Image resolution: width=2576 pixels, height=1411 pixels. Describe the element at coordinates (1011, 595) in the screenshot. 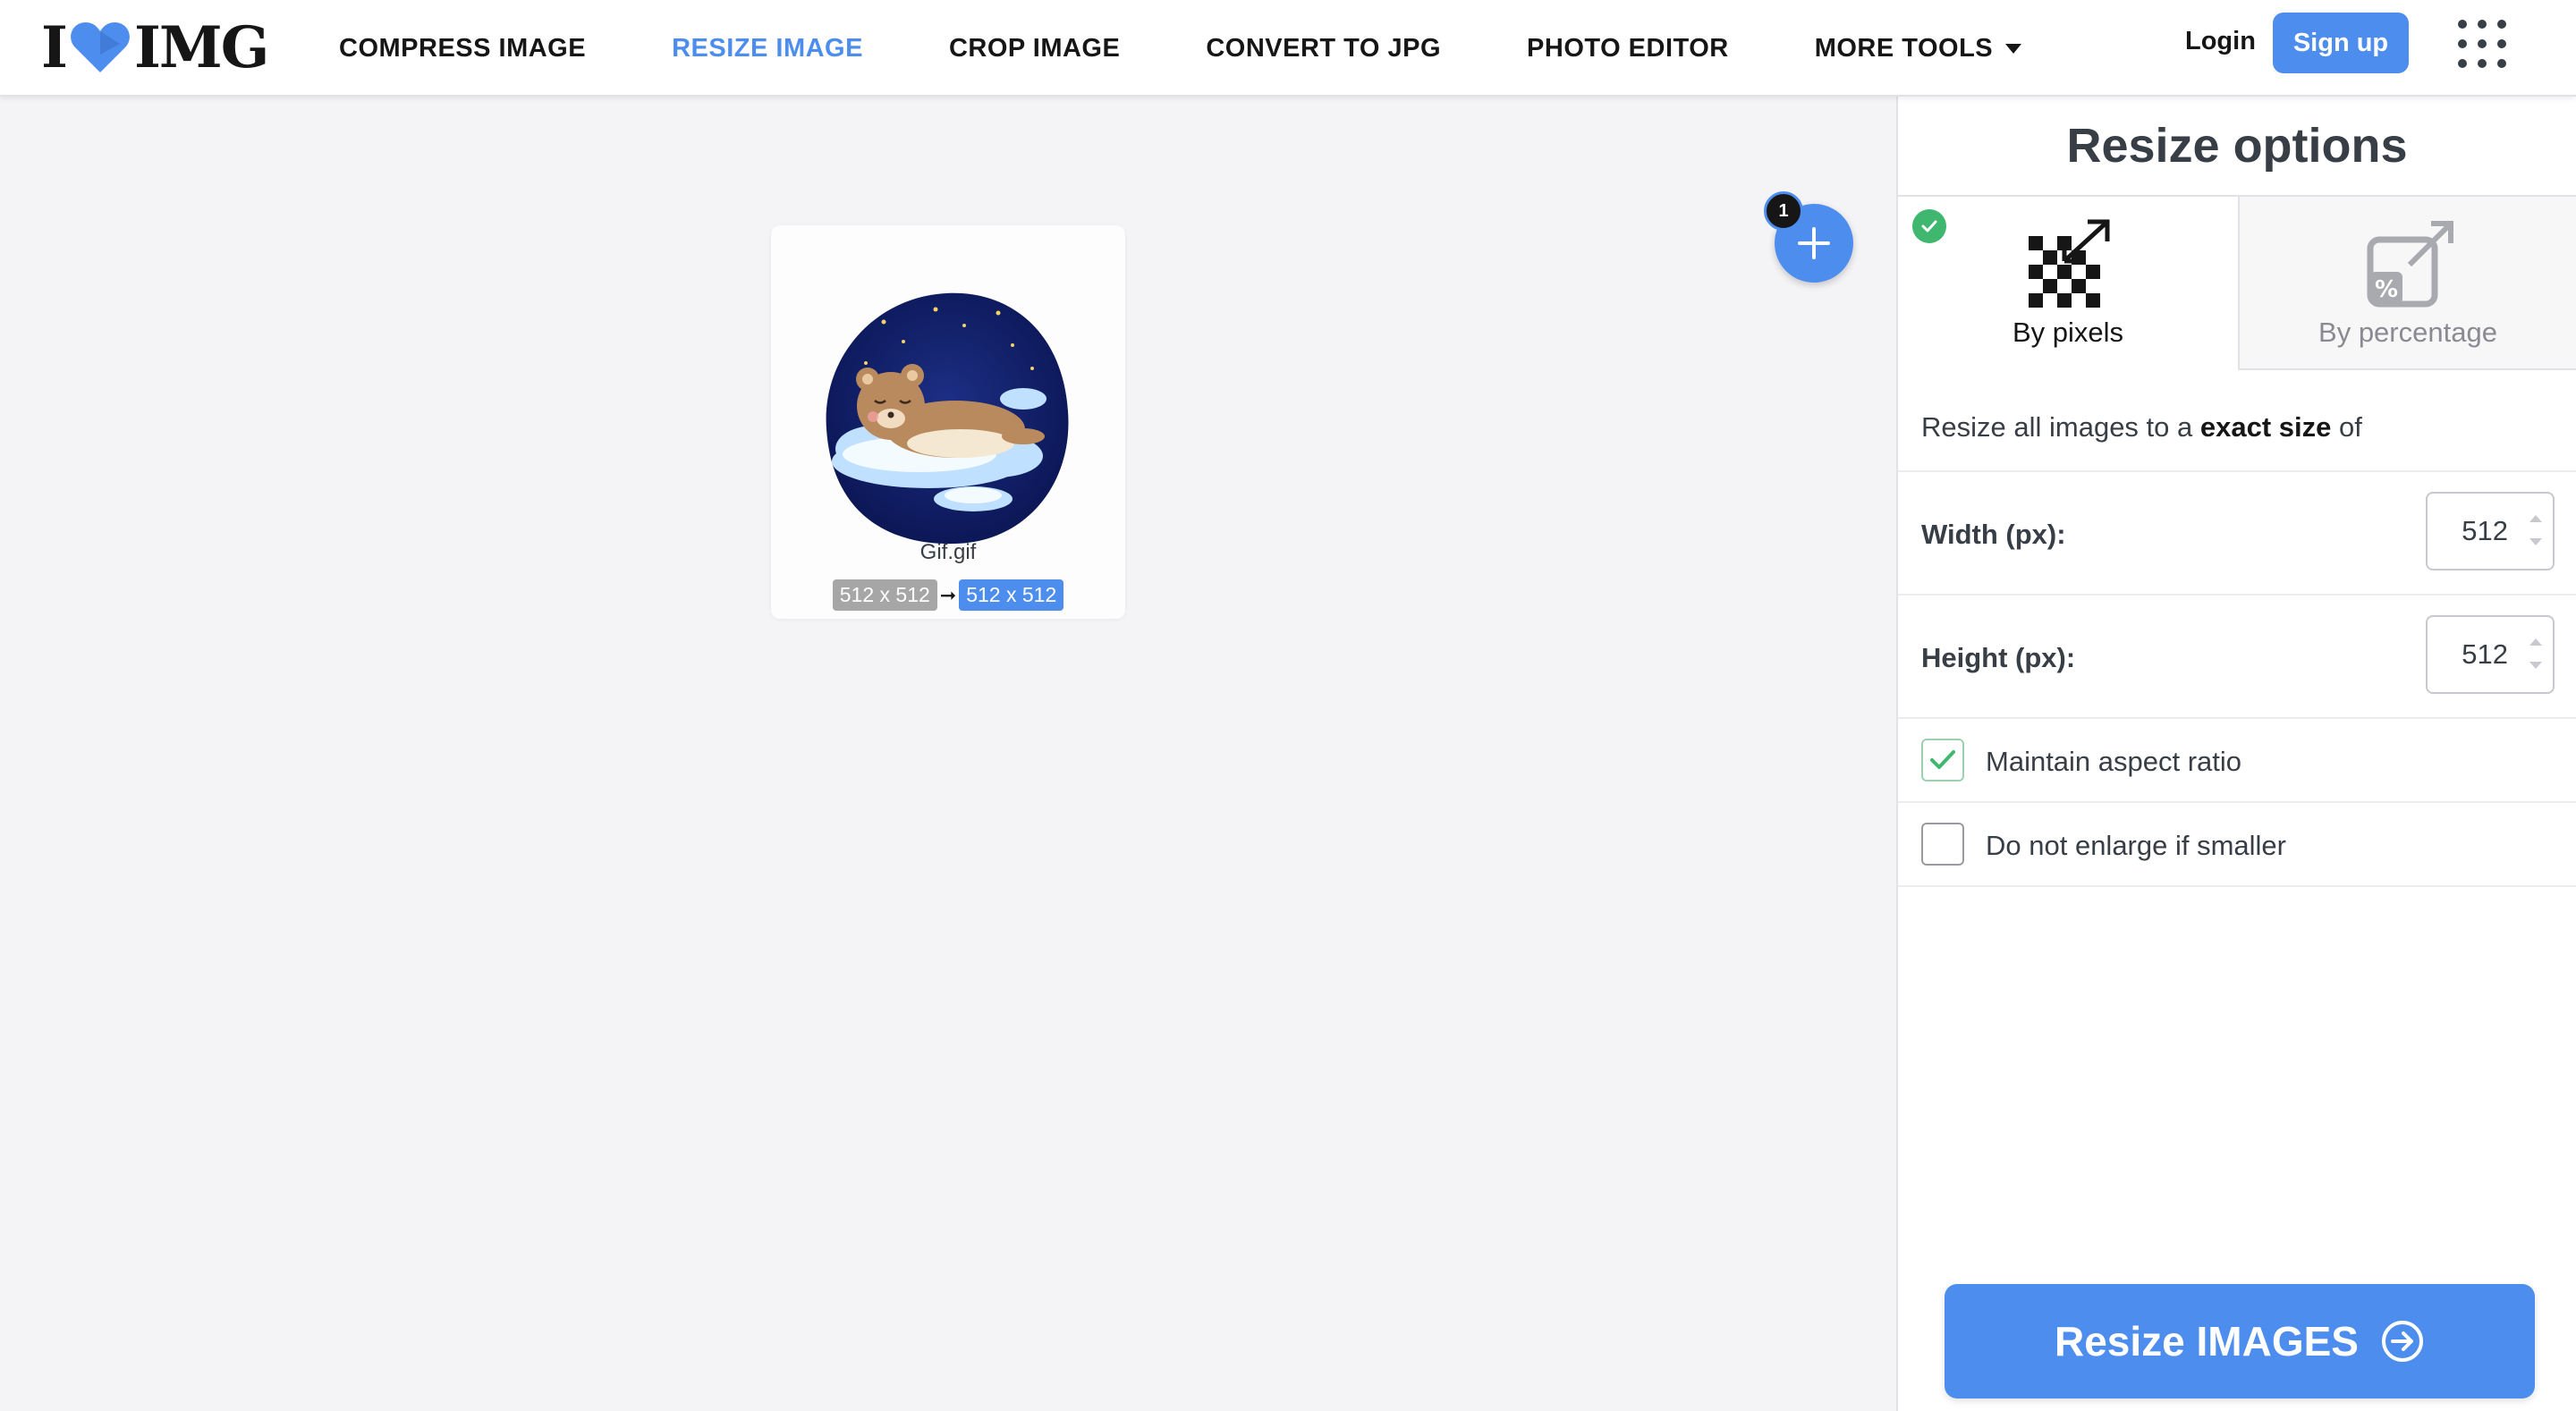

I see `new-dimensions: 512 x 512` at that location.